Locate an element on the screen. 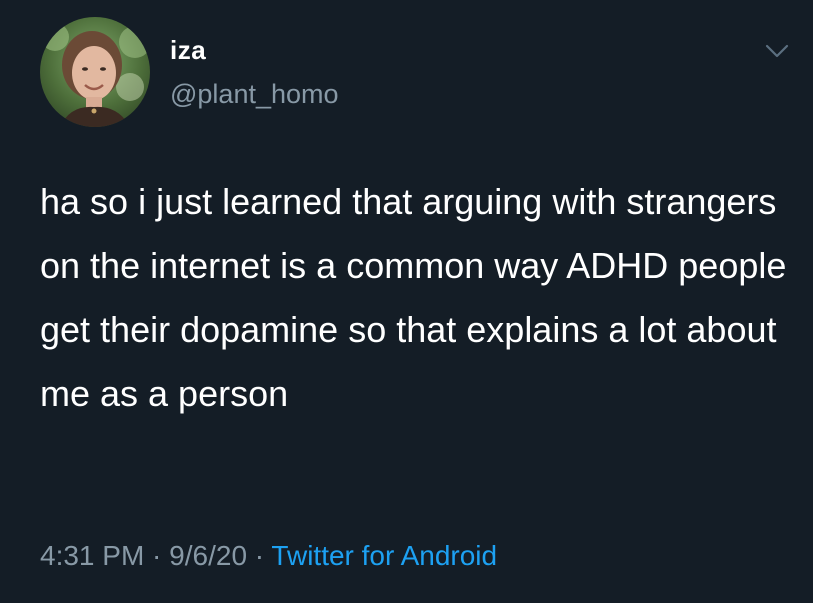  avatar is located at coordinates (95, 72).